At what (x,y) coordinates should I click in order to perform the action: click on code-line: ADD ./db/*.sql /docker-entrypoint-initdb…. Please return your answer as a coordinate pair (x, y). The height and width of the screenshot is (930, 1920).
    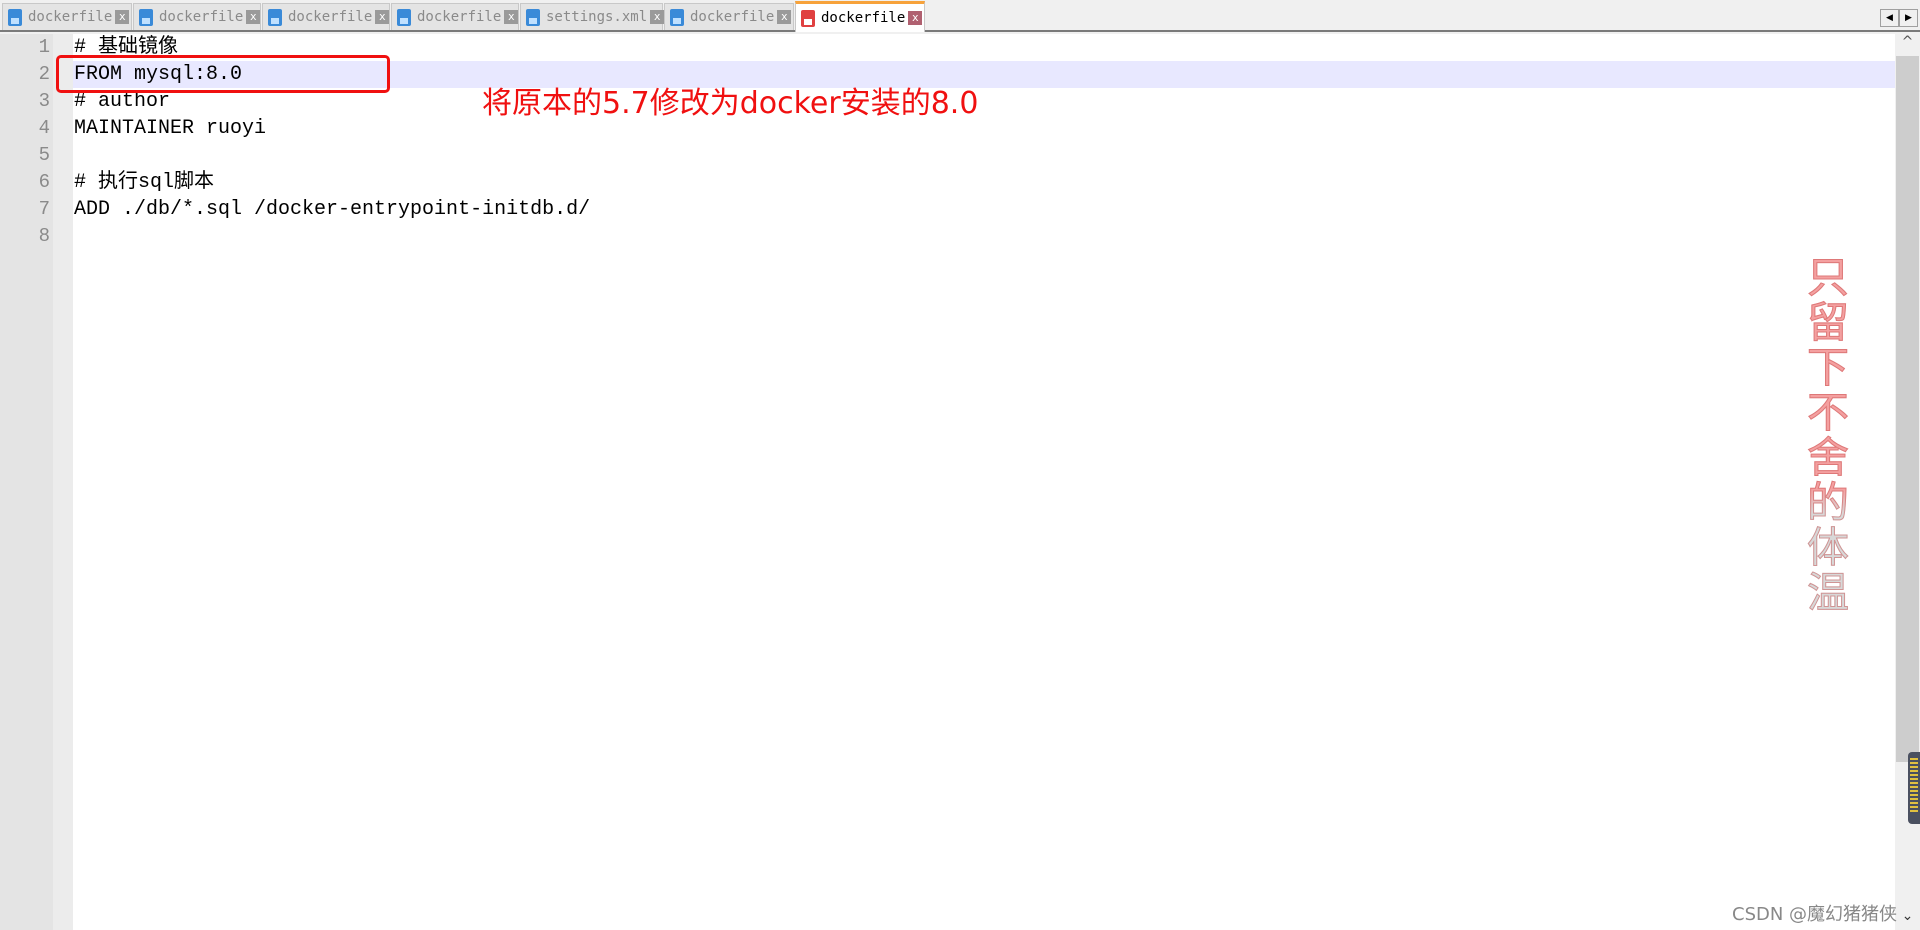
    Looking at the image, I should click on (332, 209).